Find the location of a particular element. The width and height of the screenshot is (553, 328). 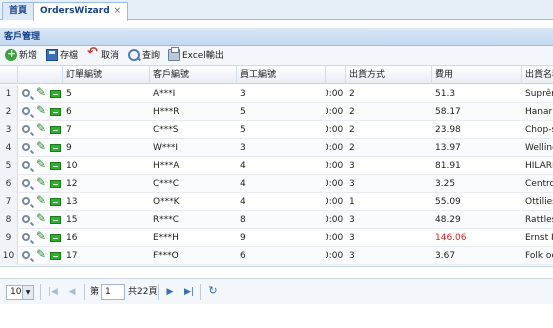

save-icon is located at coordinates (52, 55).